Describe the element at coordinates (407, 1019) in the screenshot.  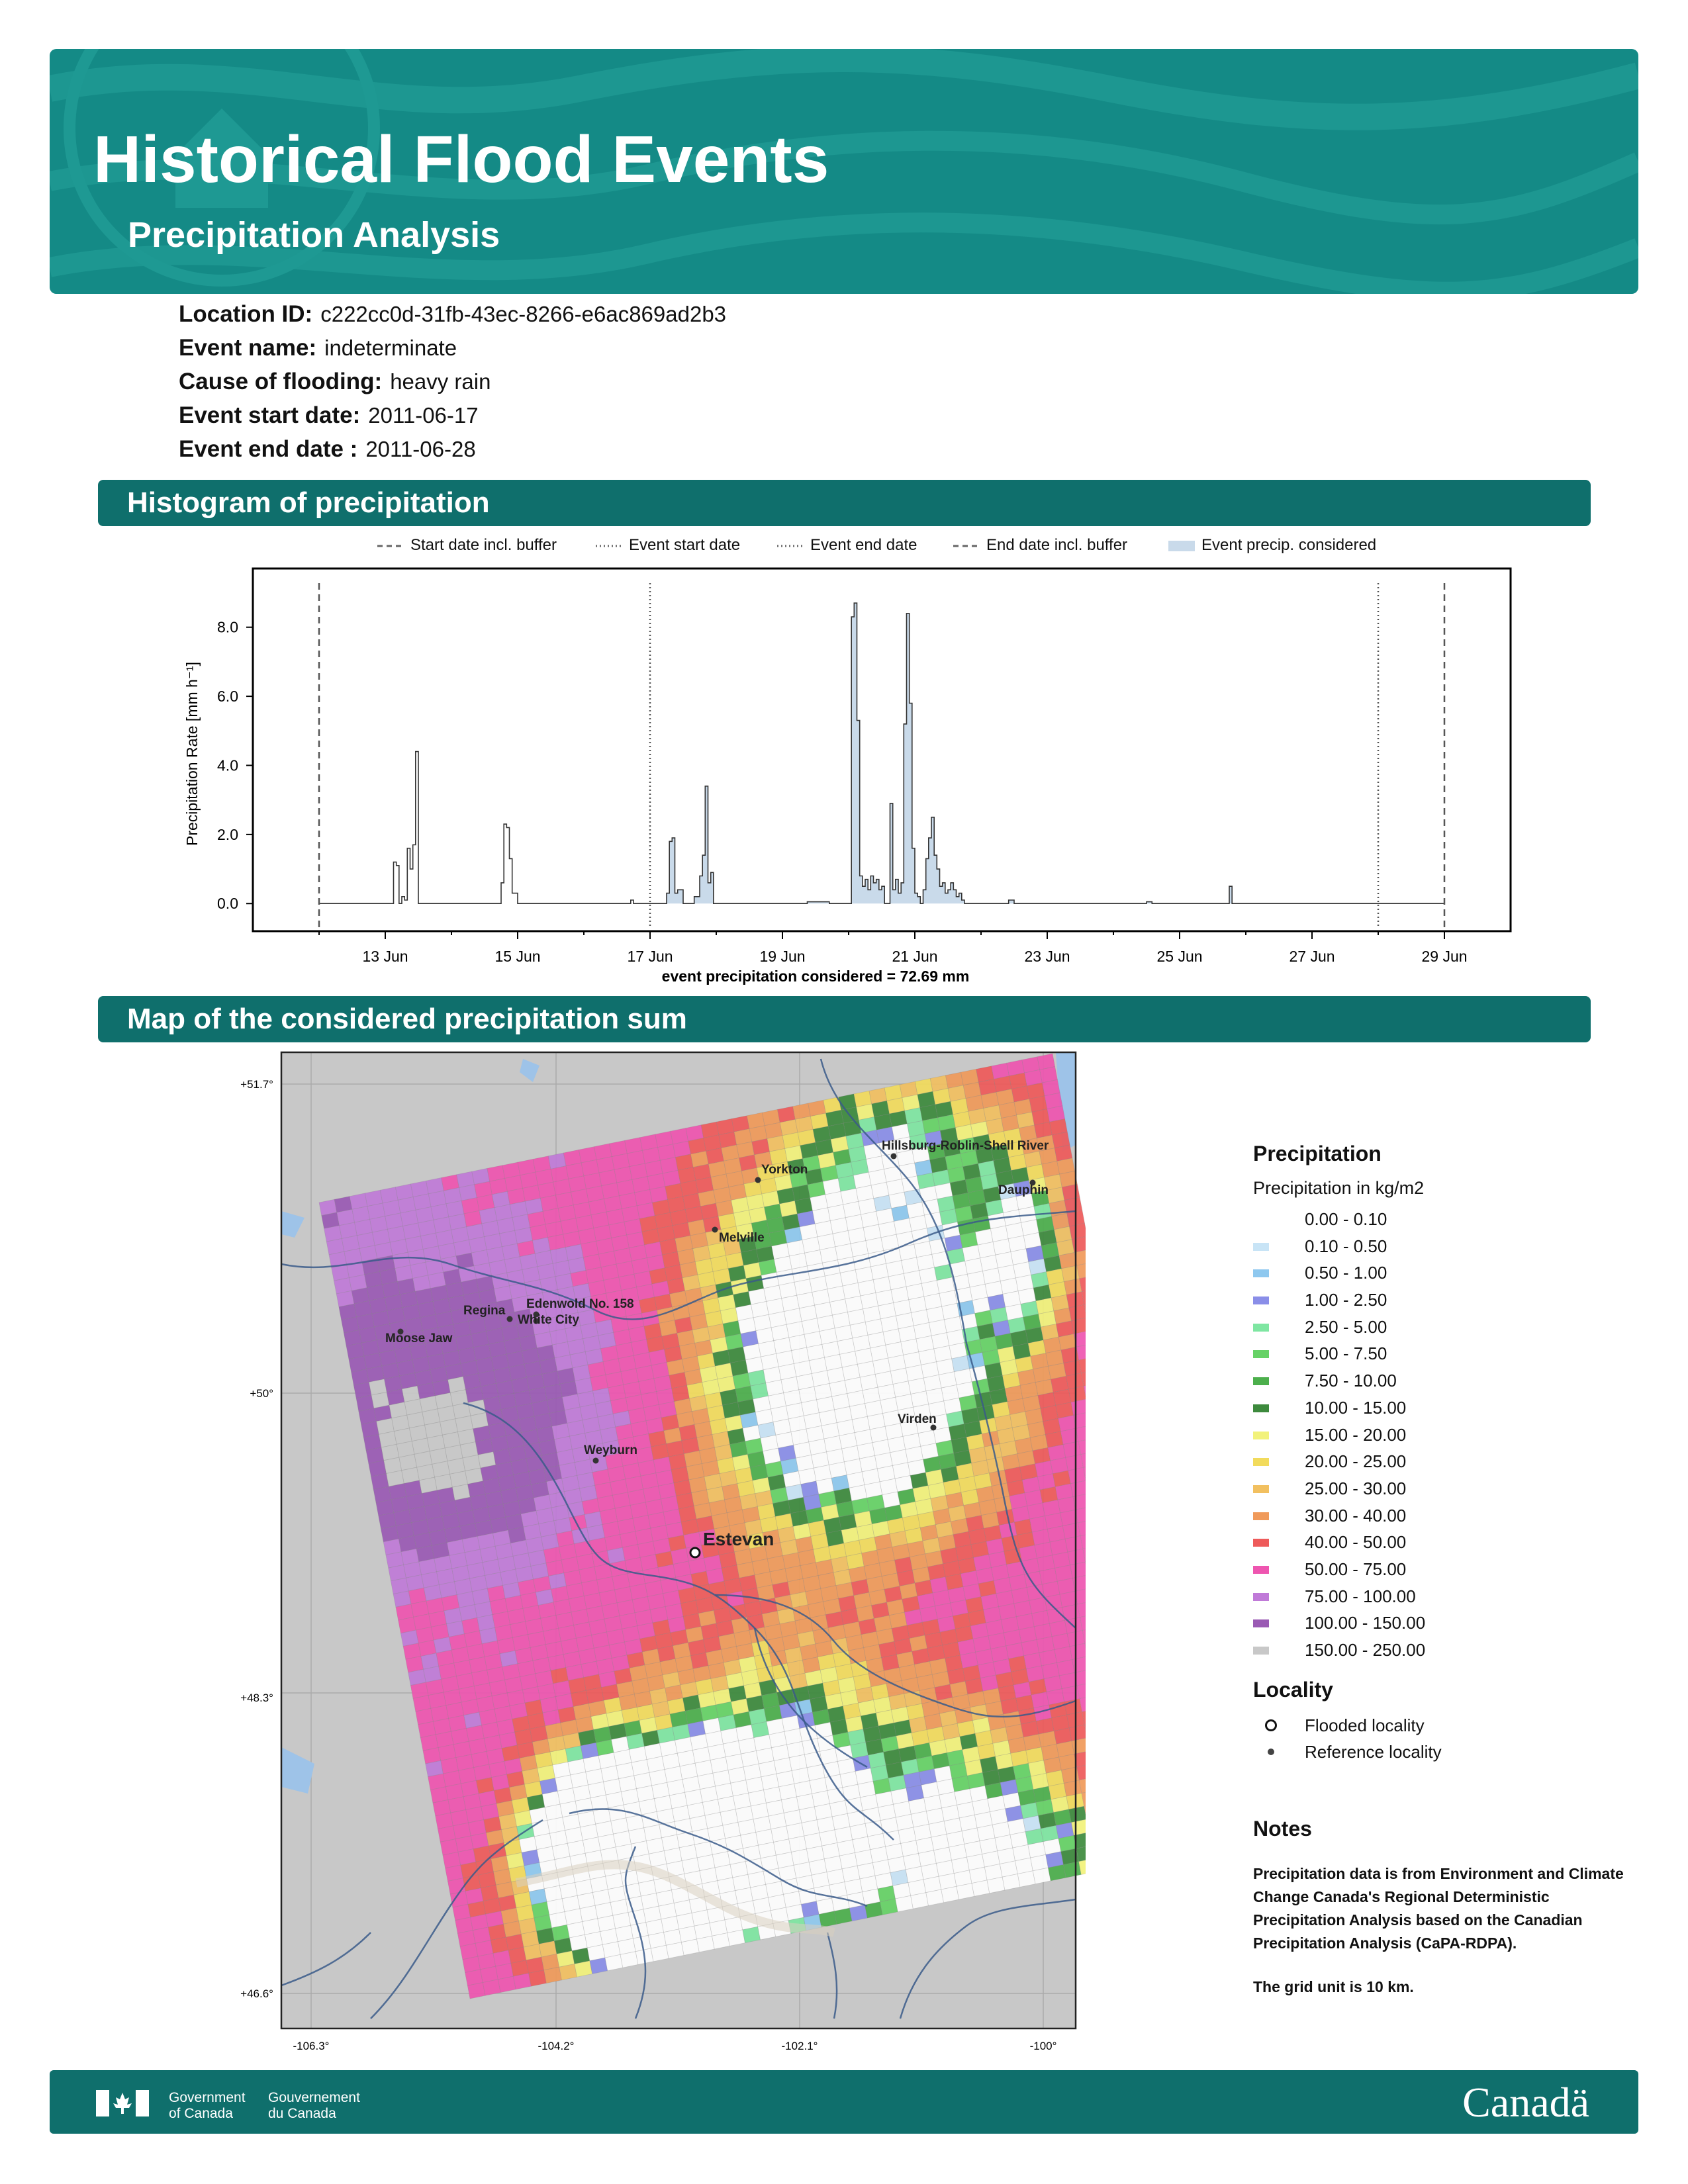
I see `section-map-title: Map of the considered precipitation sum` at that location.